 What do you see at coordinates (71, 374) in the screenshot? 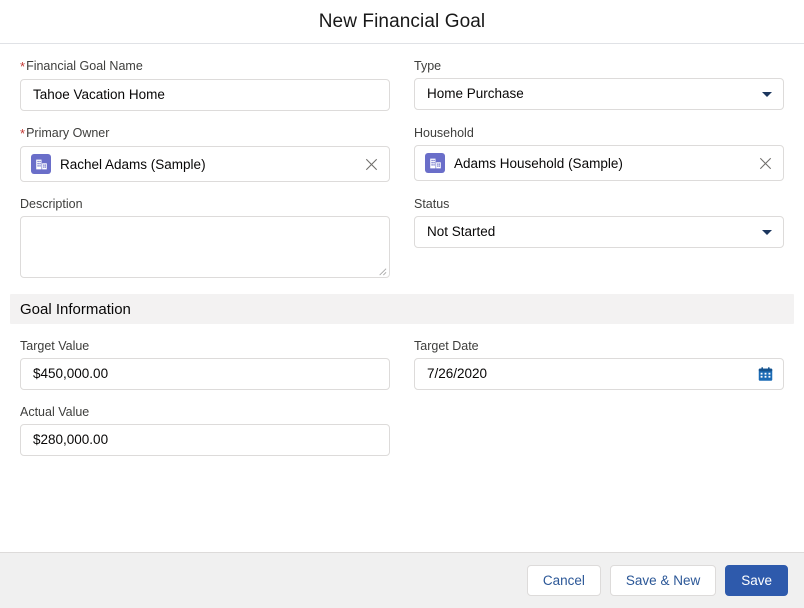
I see `target-value-value: $450,000.00` at bounding box center [71, 374].